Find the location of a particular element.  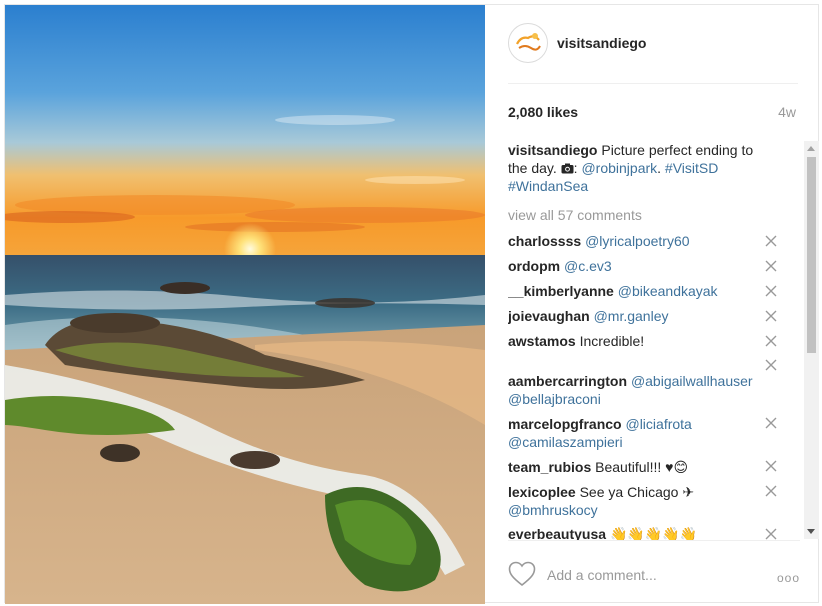

comment-username: everbeautyusa is located at coordinates (557, 533).